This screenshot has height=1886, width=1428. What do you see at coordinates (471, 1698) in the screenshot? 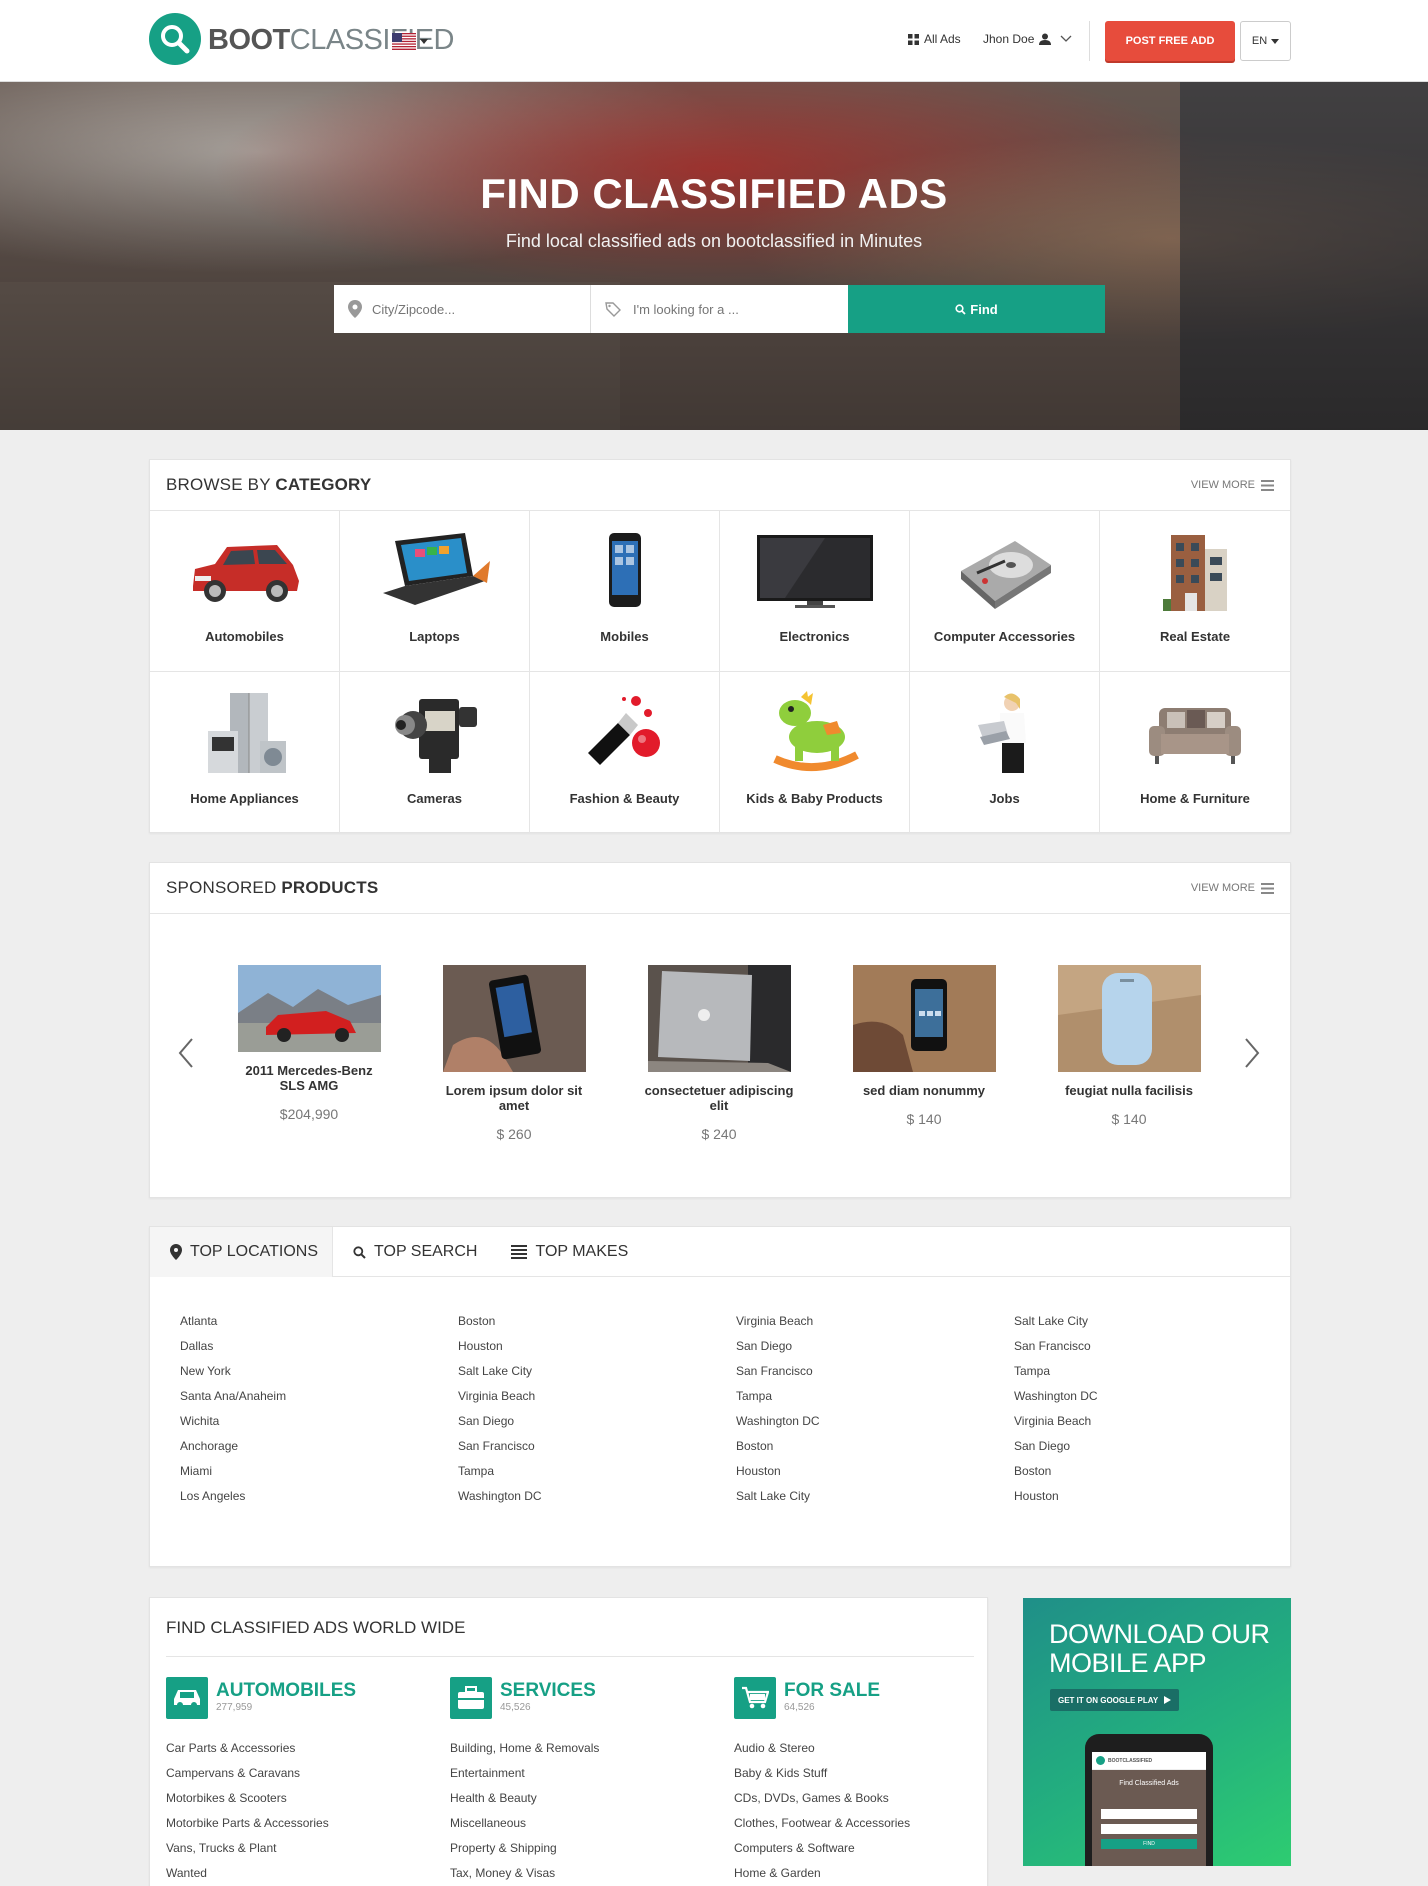
I see `briefcase-icon` at bounding box center [471, 1698].